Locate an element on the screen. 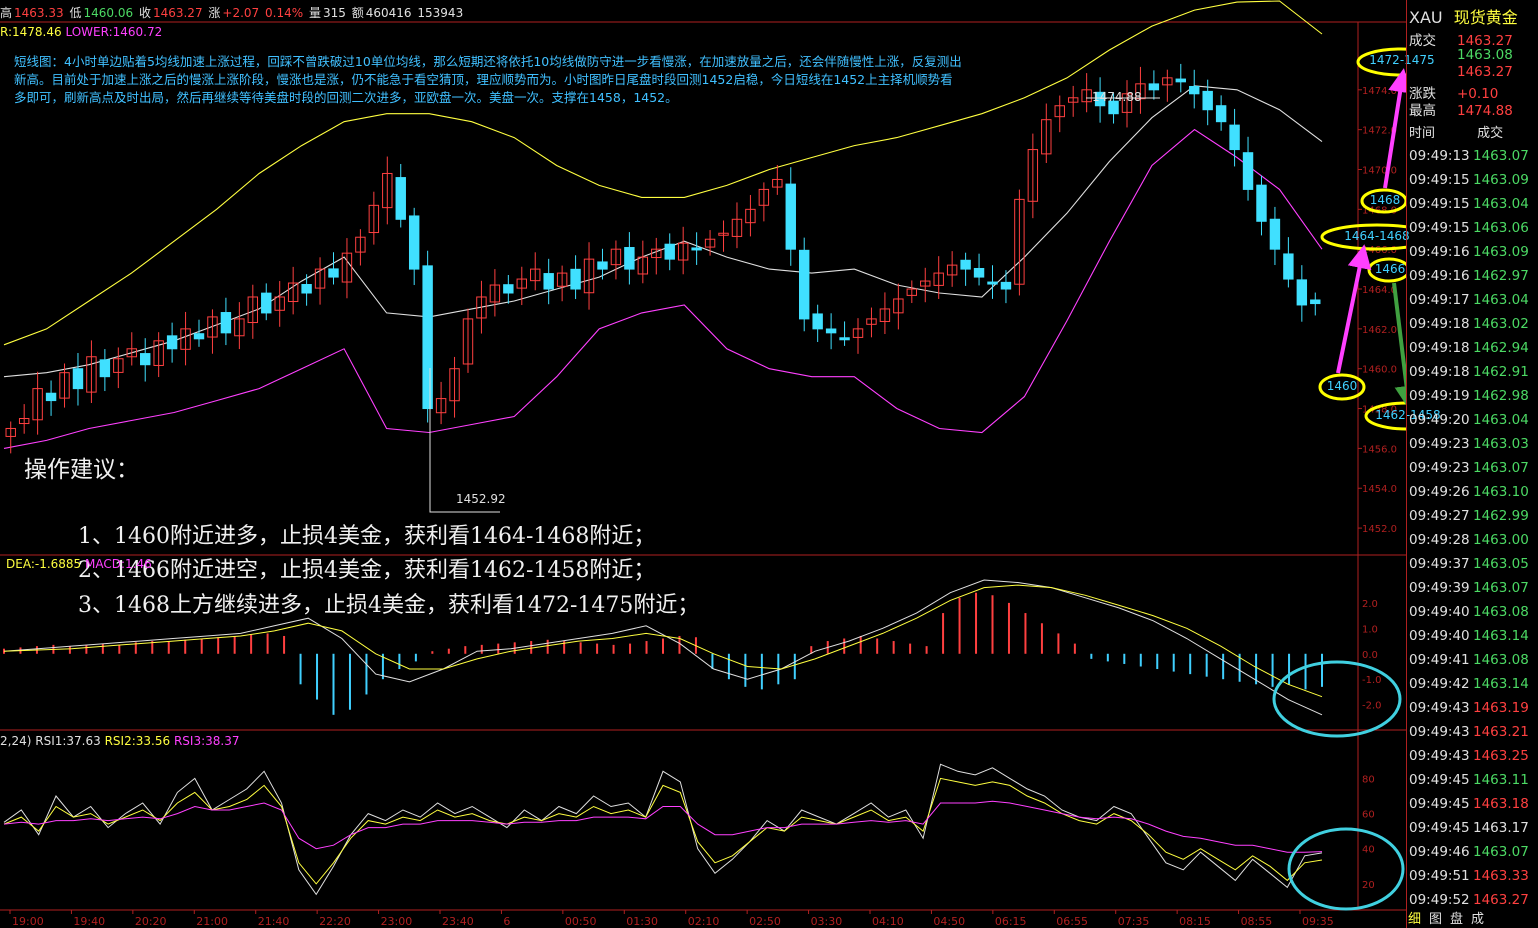 The height and width of the screenshot is (928, 1538). close-value: 1463.27 is located at coordinates (177, 13).